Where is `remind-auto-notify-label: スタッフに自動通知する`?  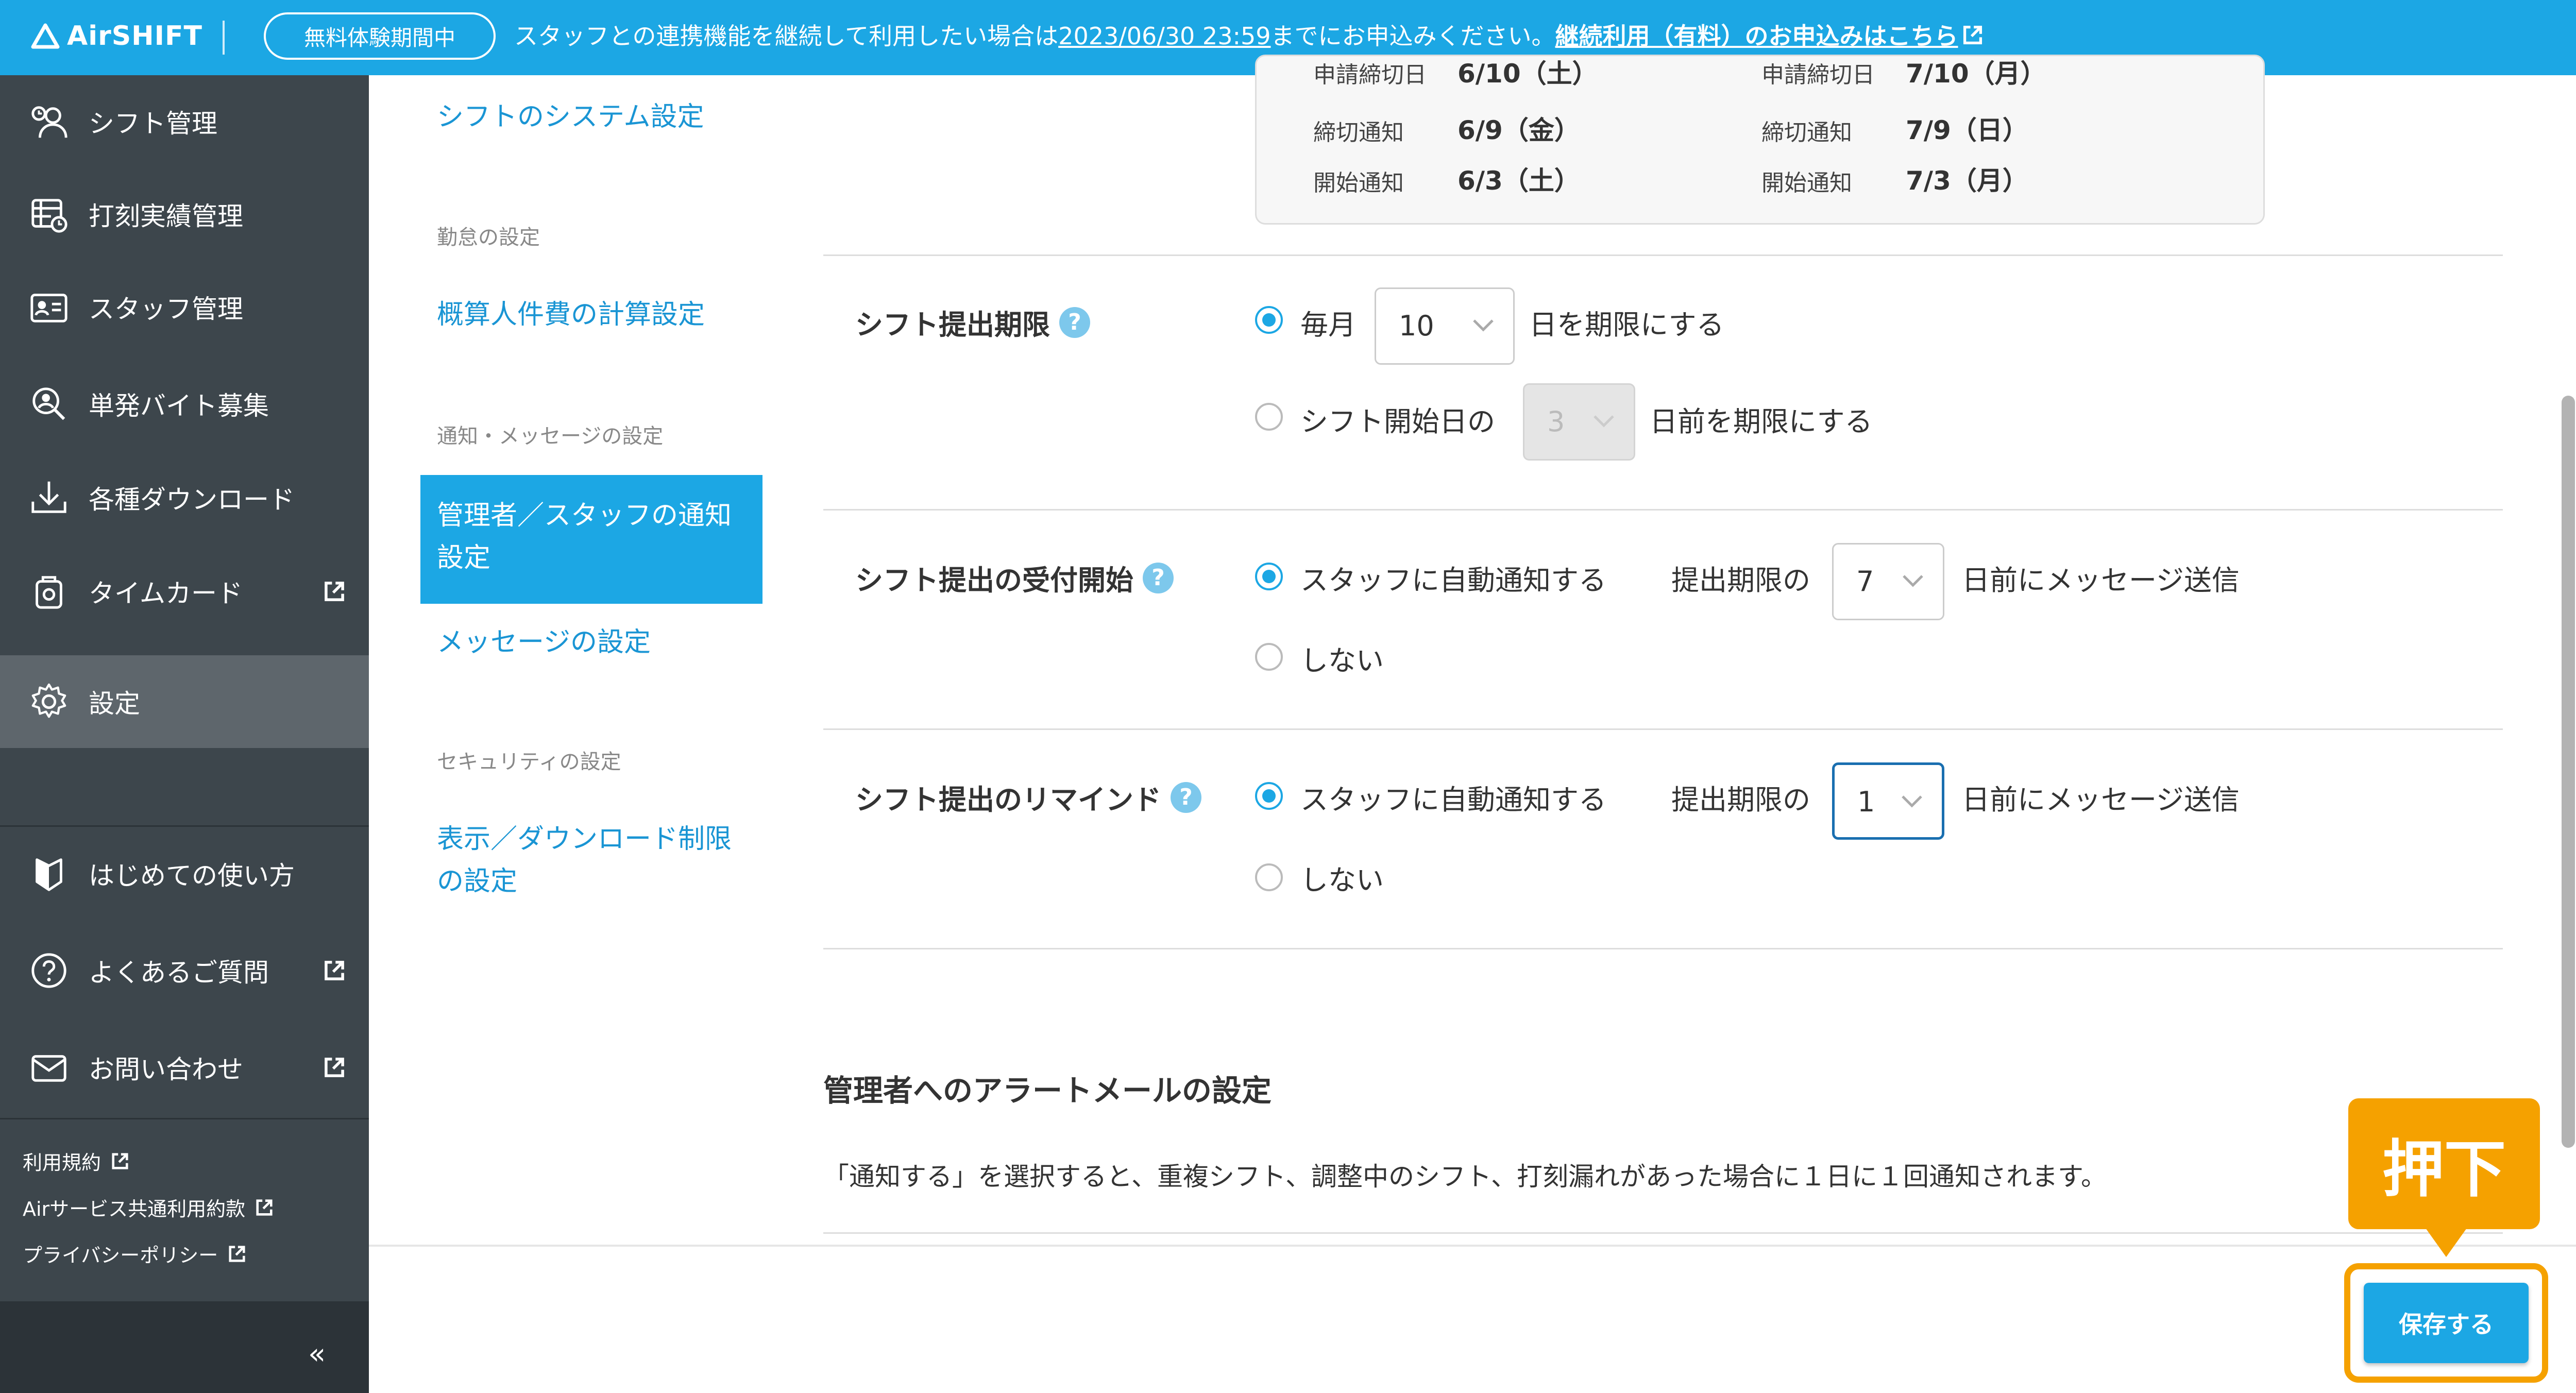 remind-auto-notify-label: スタッフに自動通知する is located at coordinates (1453, 800).